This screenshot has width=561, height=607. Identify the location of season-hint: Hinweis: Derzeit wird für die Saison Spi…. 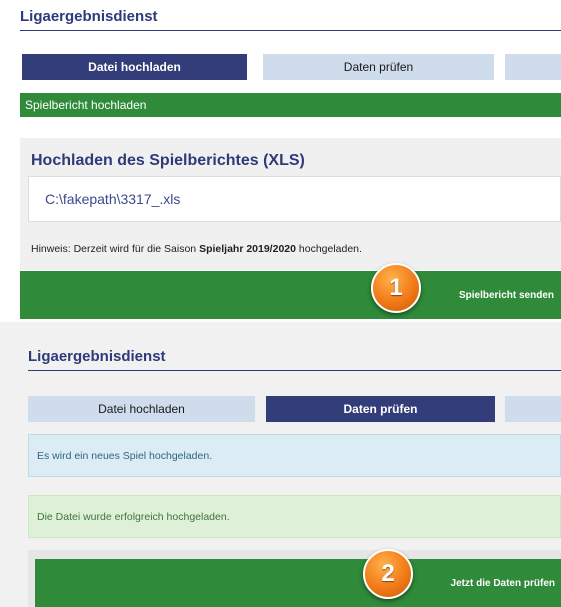
(196, 249).